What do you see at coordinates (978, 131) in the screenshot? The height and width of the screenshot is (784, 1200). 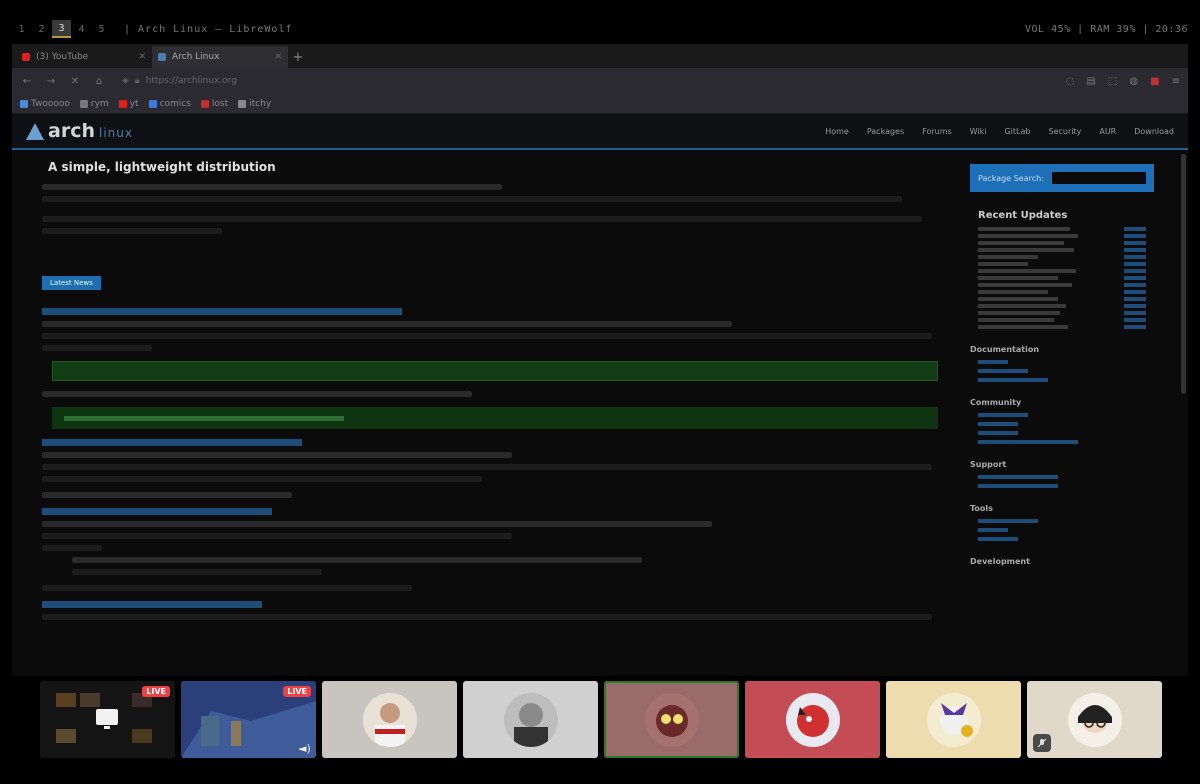 I see `nav-wiki: Wiki` at bounding box center [978, 131].